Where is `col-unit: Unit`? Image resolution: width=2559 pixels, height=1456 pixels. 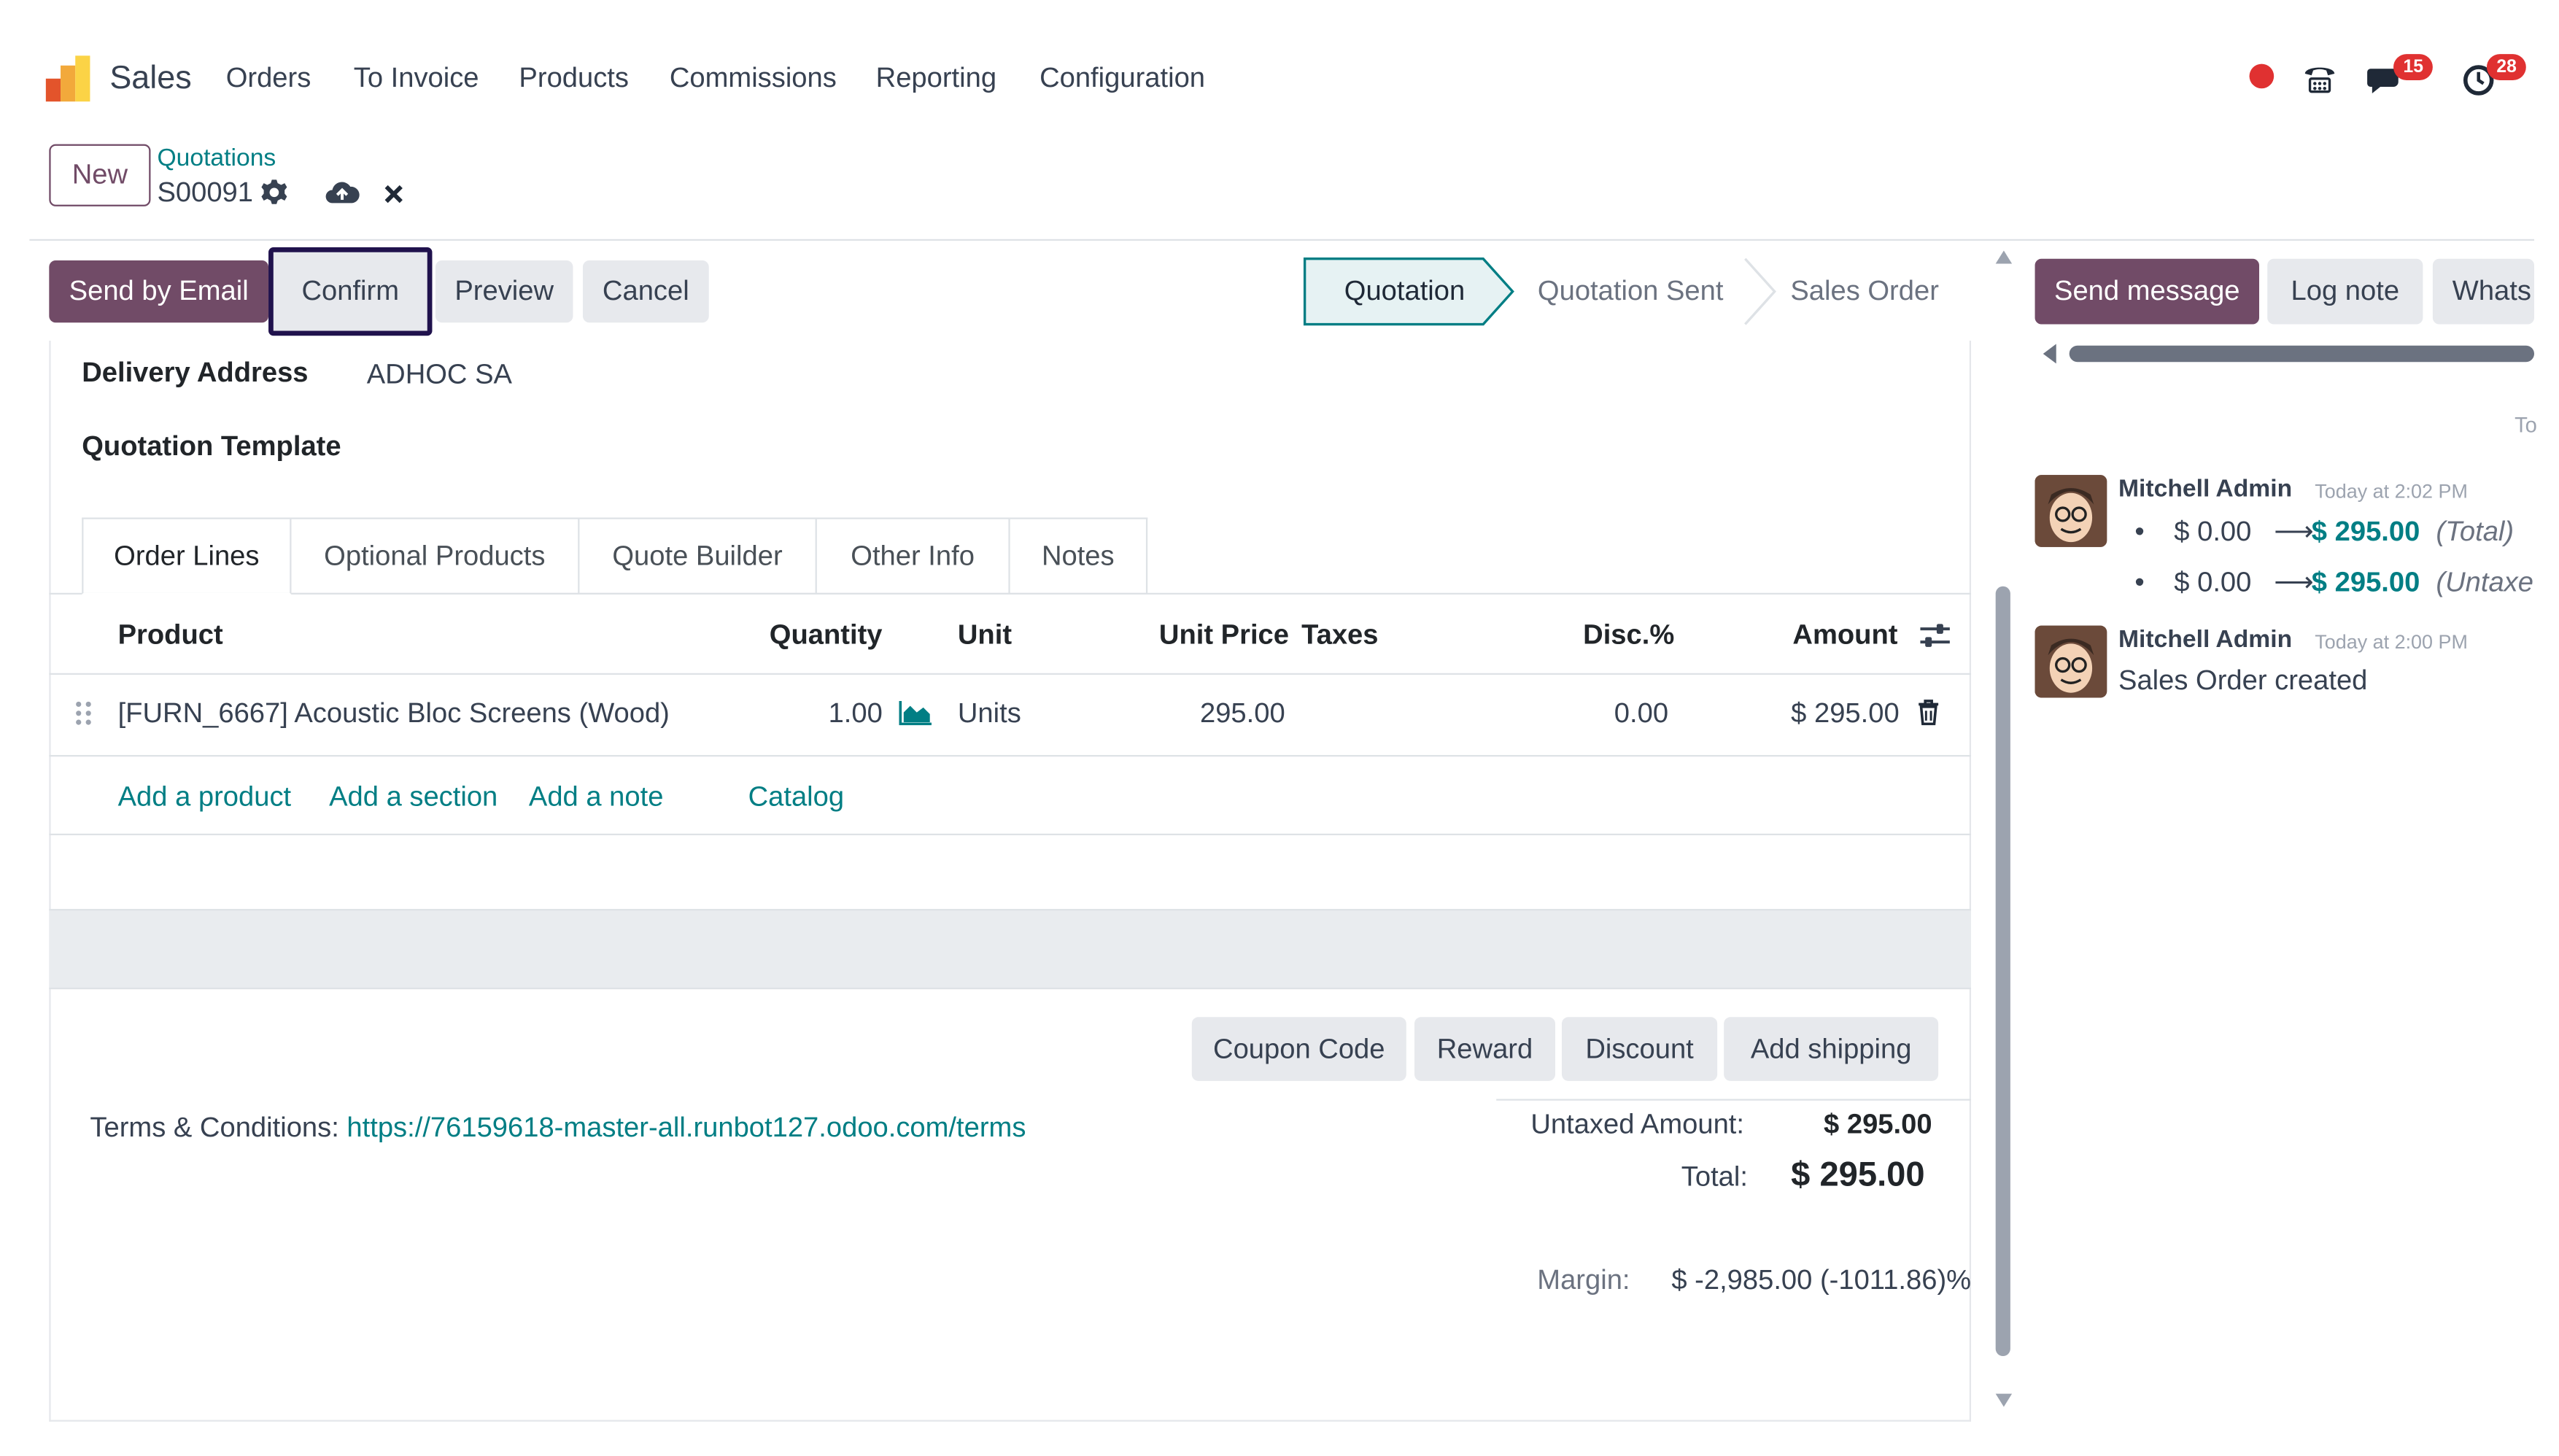 col-unit: Unit is located at coordinates (985, 635).